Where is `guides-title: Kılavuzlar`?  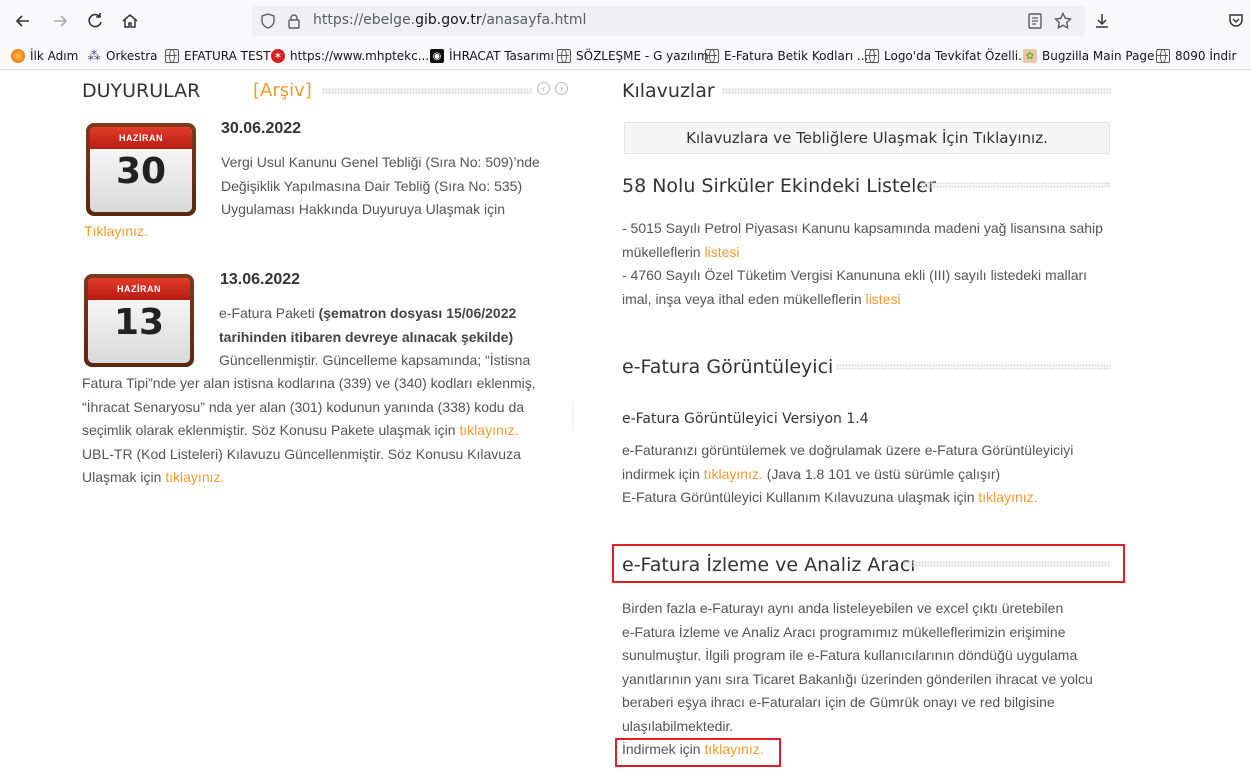
guides-title: Kılavuzlar is located at coordinates (668, 91).